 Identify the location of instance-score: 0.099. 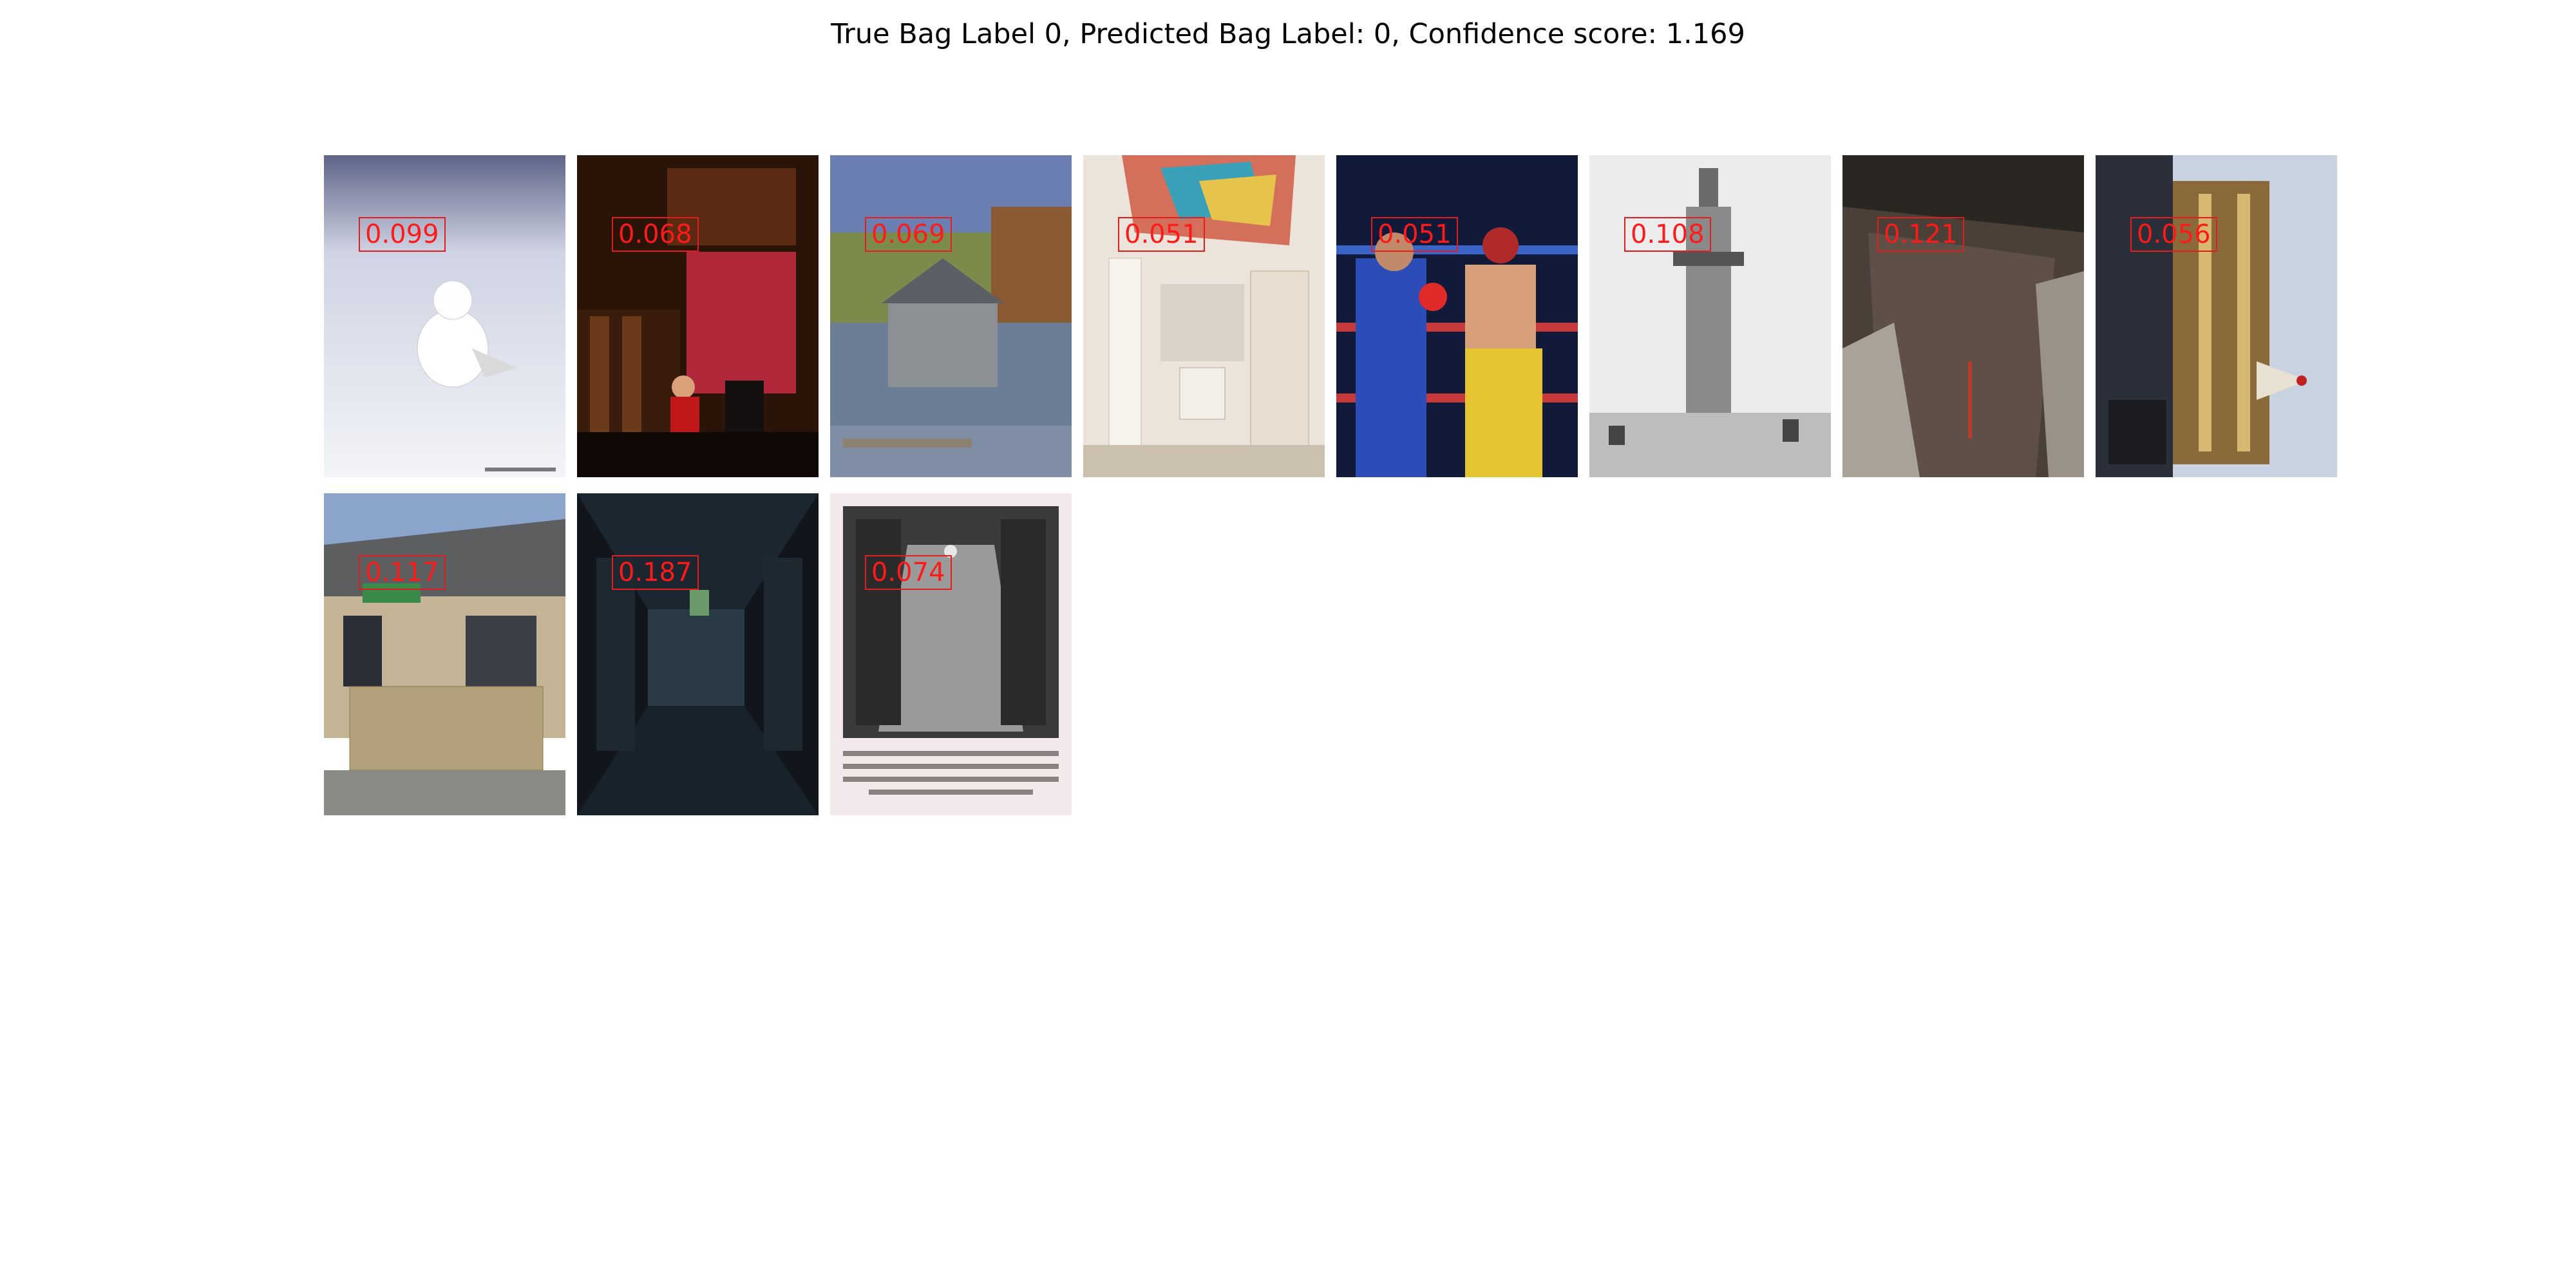
(402, 234).